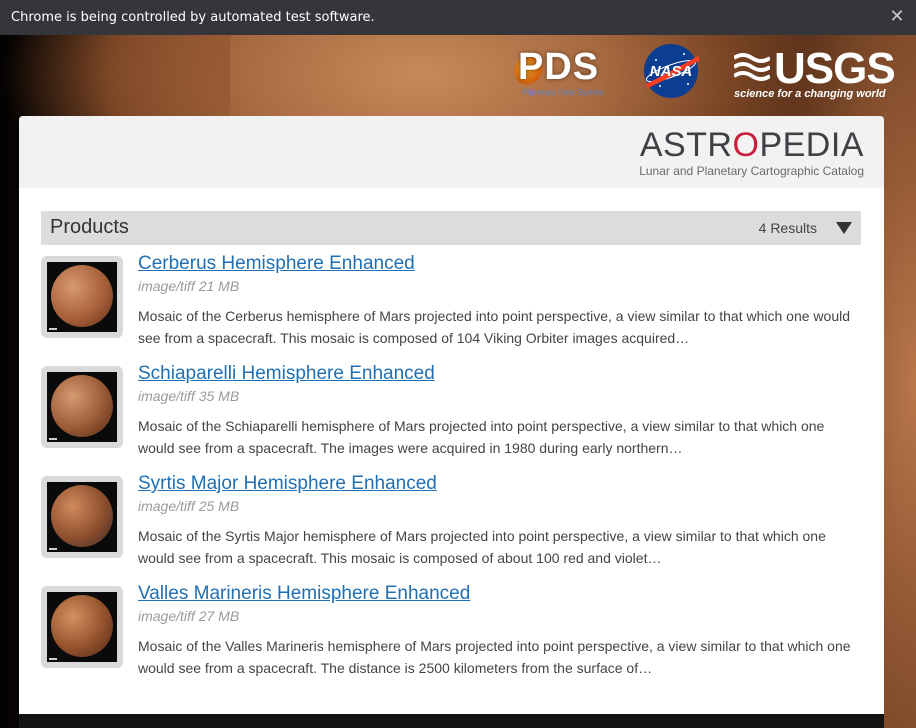 The image size is (916, 728). I want to click on product-meta: image/tiff 35 MB, so click(189, 396).